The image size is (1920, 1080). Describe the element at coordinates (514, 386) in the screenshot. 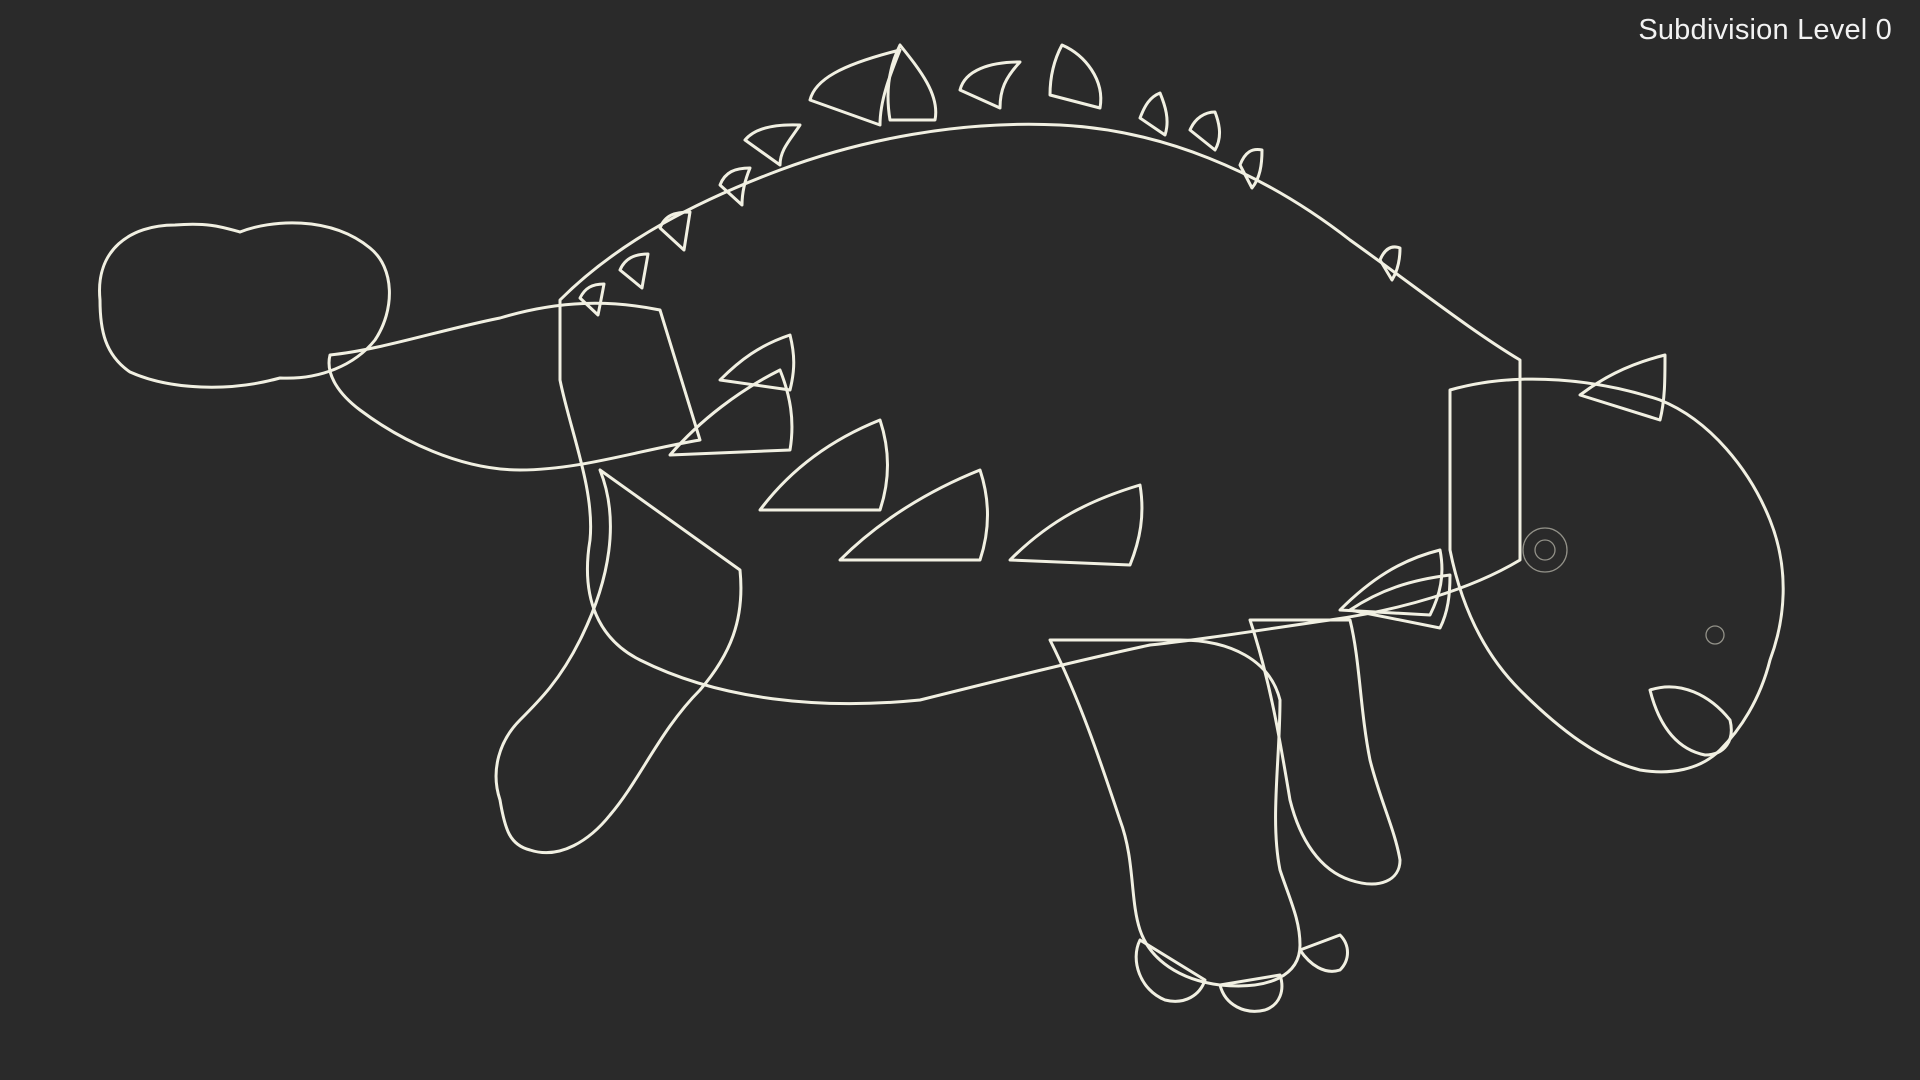

I see `tail` at that location.